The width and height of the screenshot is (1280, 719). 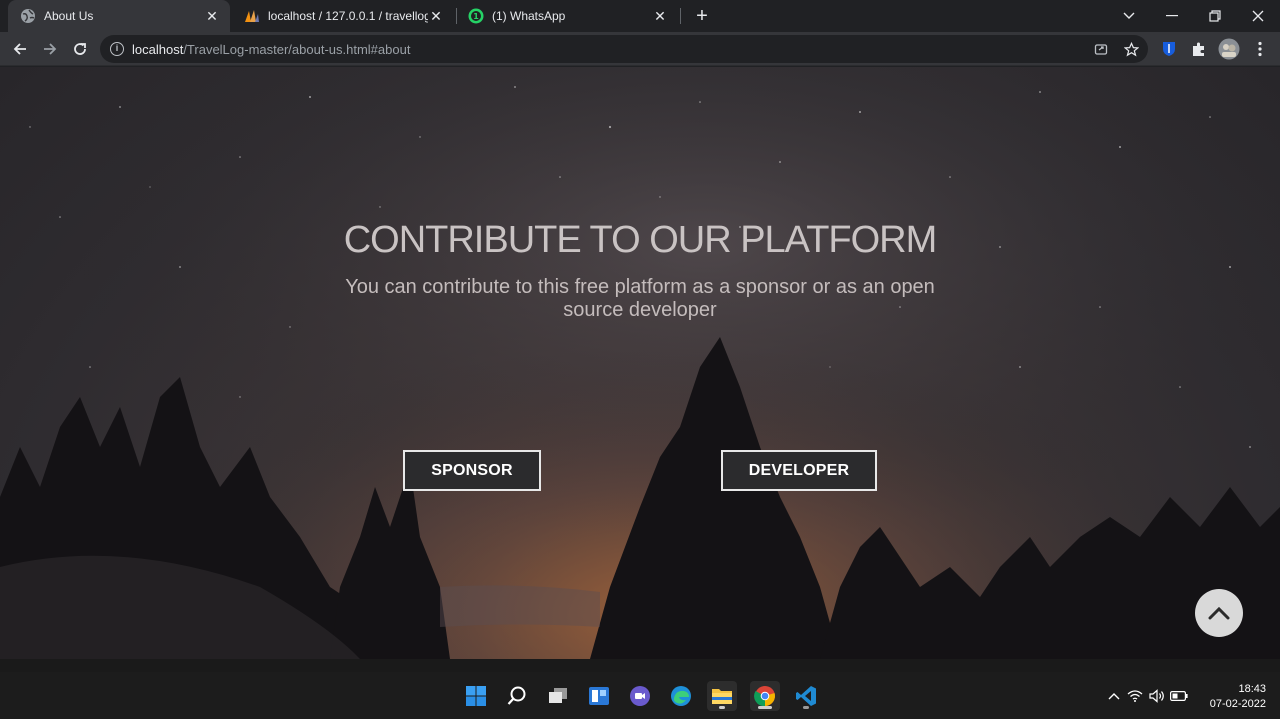 I want to click on svg-text: 1, so click(x=476, y=16).